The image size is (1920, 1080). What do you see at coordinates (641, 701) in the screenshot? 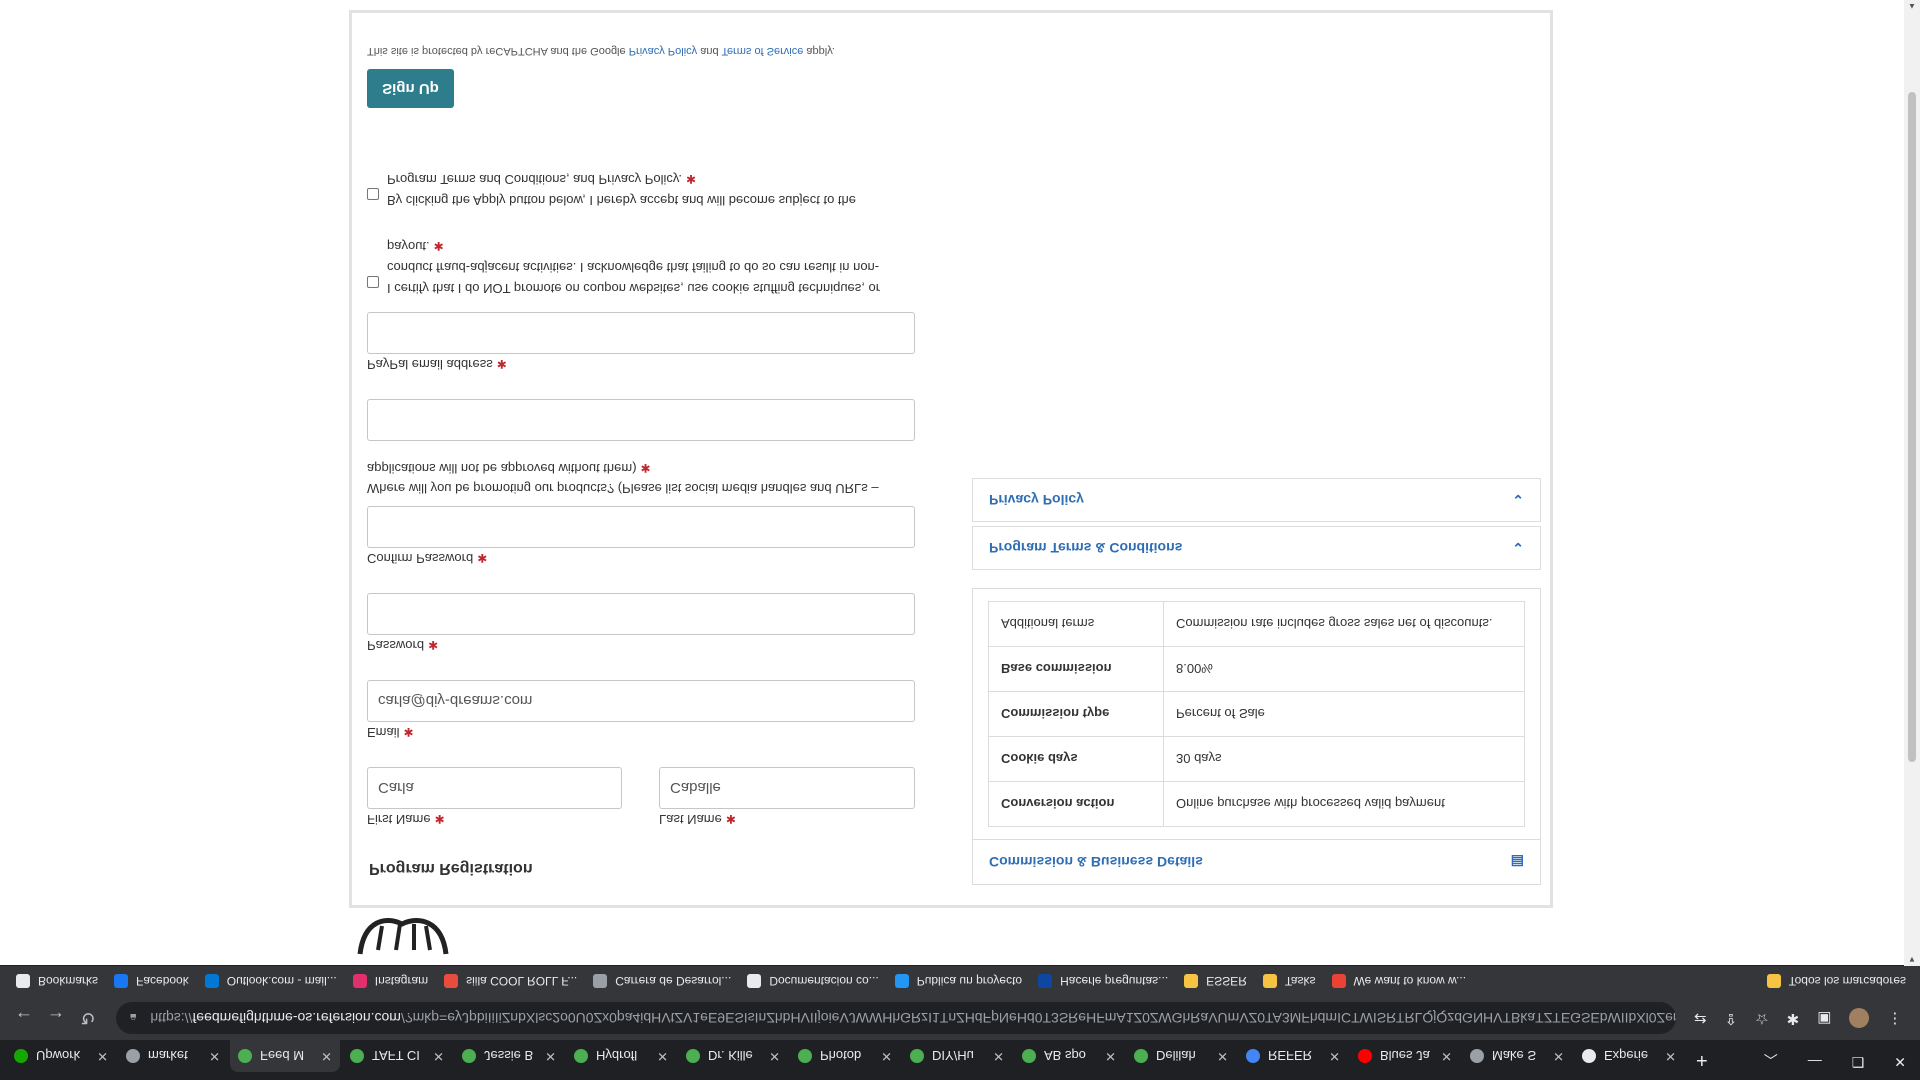
I see `email-input: carla@diy-dreams.com` at bounding box center [641, 701].